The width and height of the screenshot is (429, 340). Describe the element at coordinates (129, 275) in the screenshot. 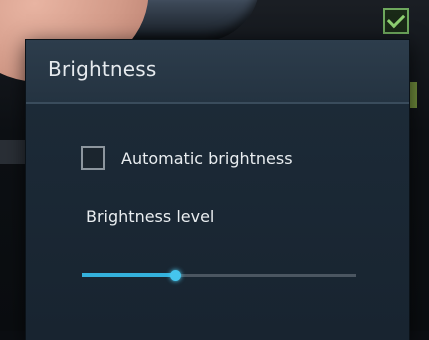

I see `slider-fill` at that location.